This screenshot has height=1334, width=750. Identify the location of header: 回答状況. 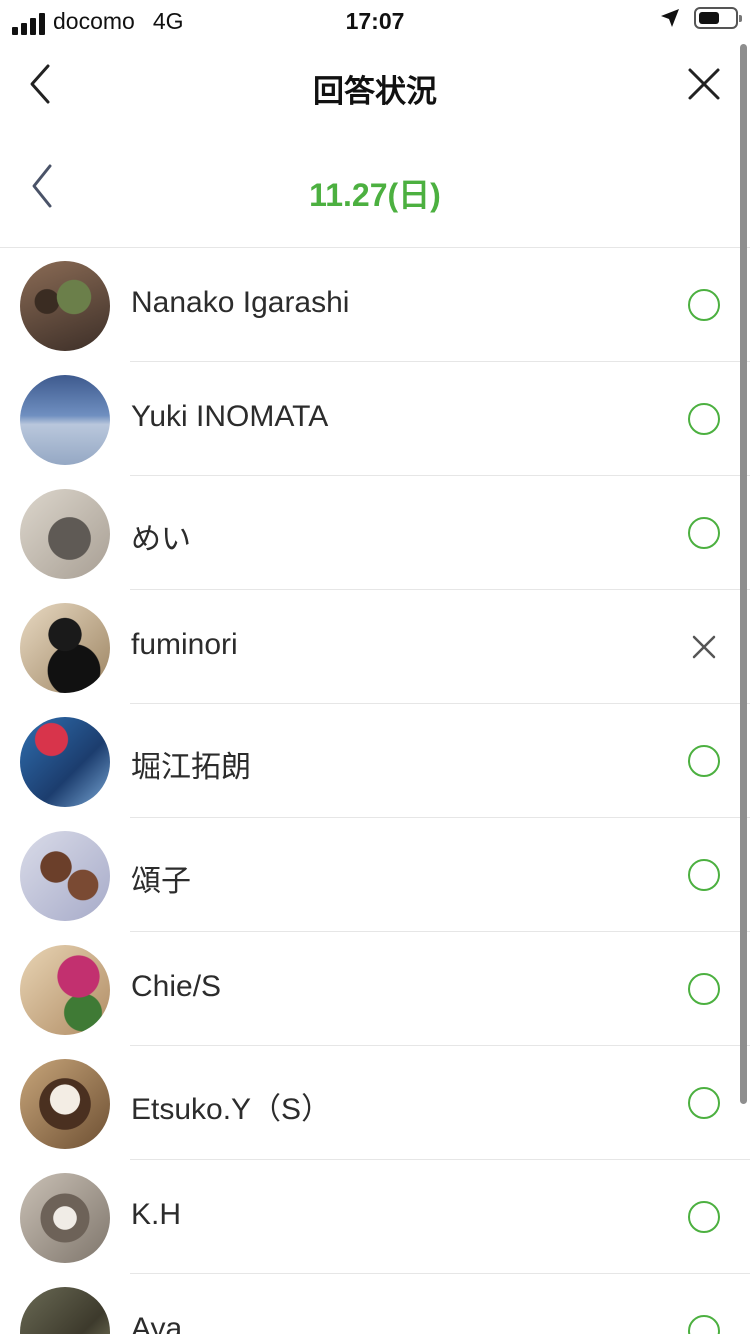
(375, 85).